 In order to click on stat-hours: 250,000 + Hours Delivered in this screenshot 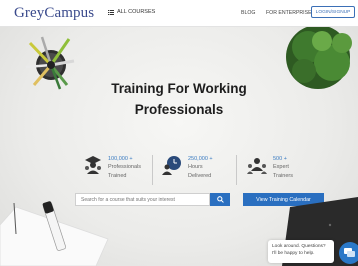, I will do `click(187, 167)`.